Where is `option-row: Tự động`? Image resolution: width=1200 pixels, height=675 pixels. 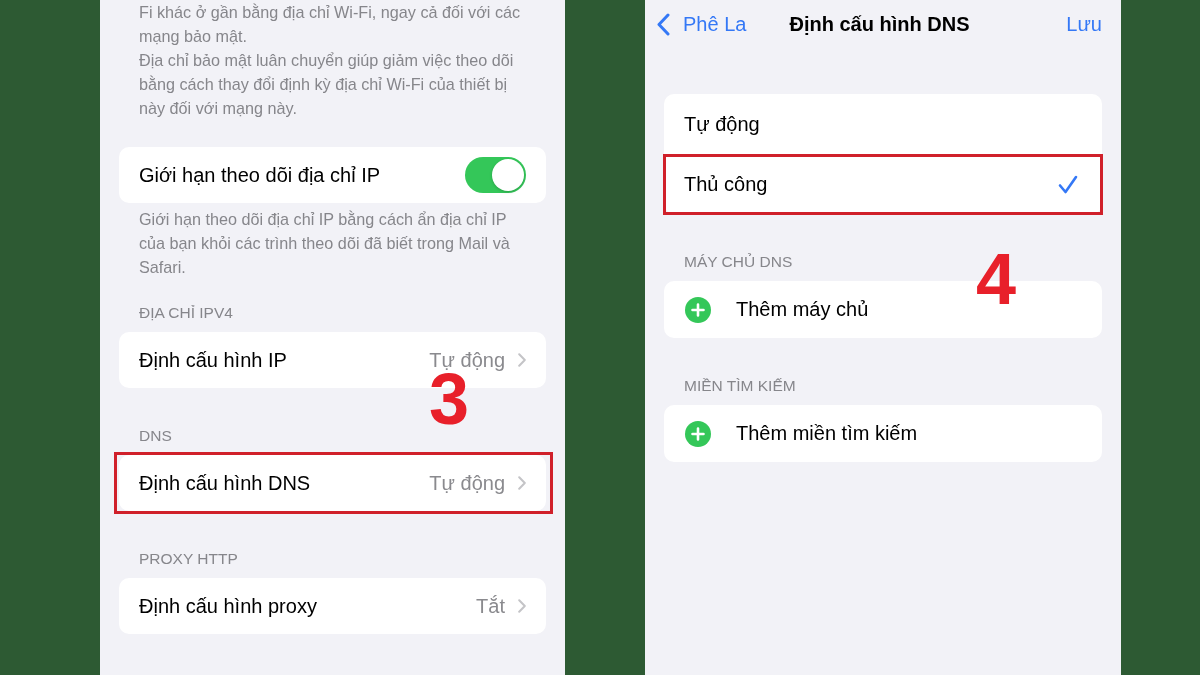 option-row: Tự động is located at coordinates (893, 124).